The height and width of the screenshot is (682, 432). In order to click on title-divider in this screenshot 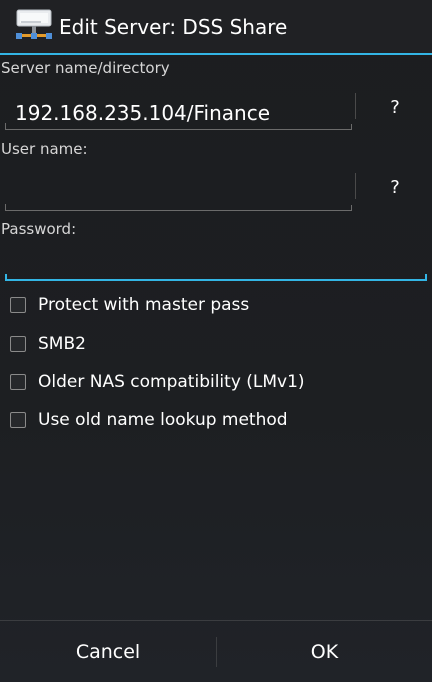, I will do `click(216, 54)`.